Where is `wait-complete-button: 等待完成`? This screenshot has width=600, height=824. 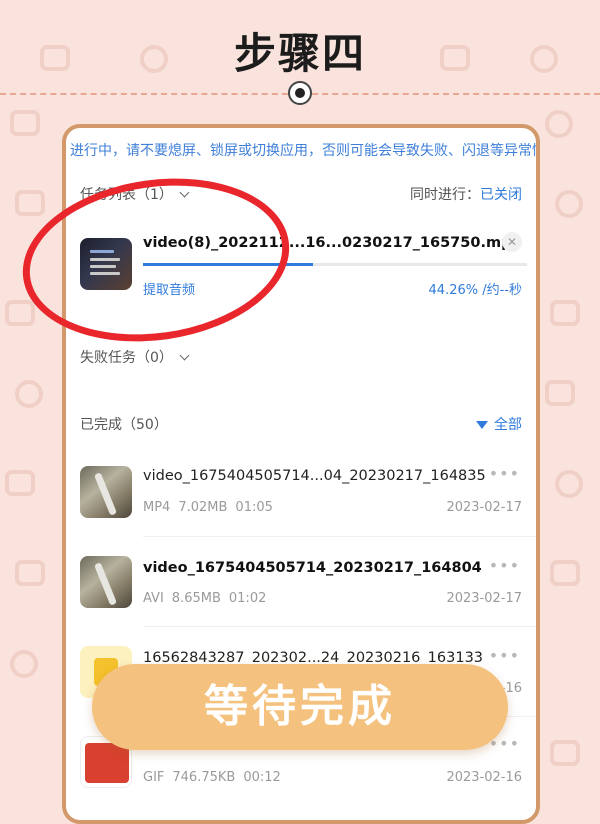 wait-complete-button: 等待完成 is located at coordinates (300, 707).